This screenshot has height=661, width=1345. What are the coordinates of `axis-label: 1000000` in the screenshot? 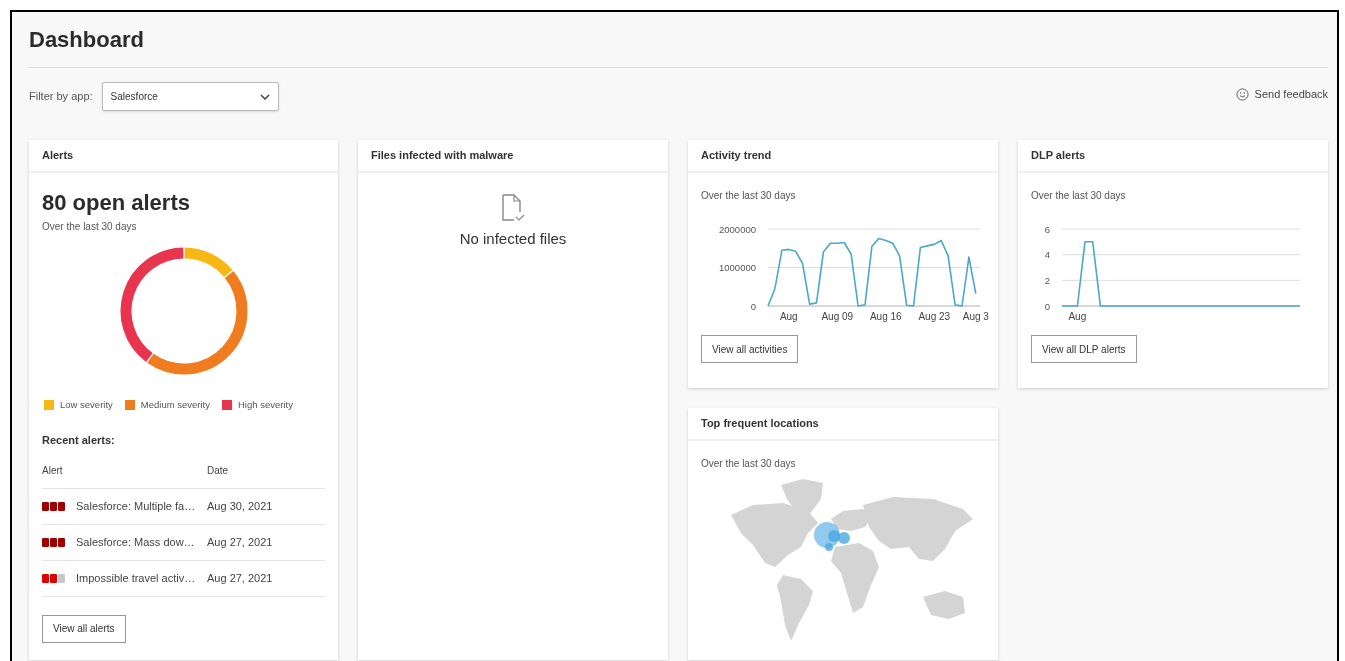 It's located at (737, 267).